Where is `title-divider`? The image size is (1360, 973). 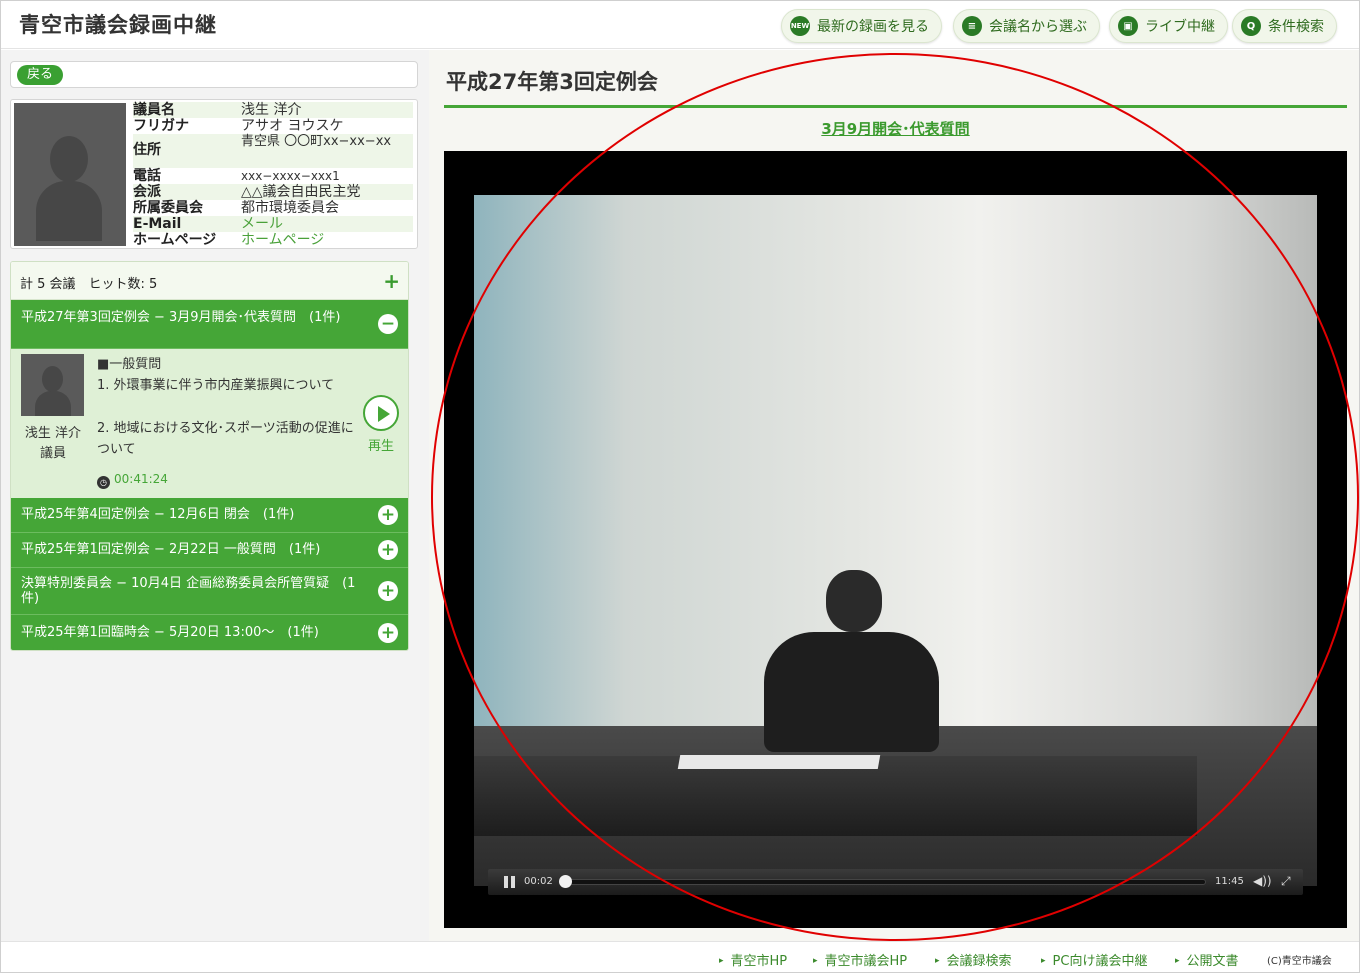
title-divider is located at coordinates (895, 106).